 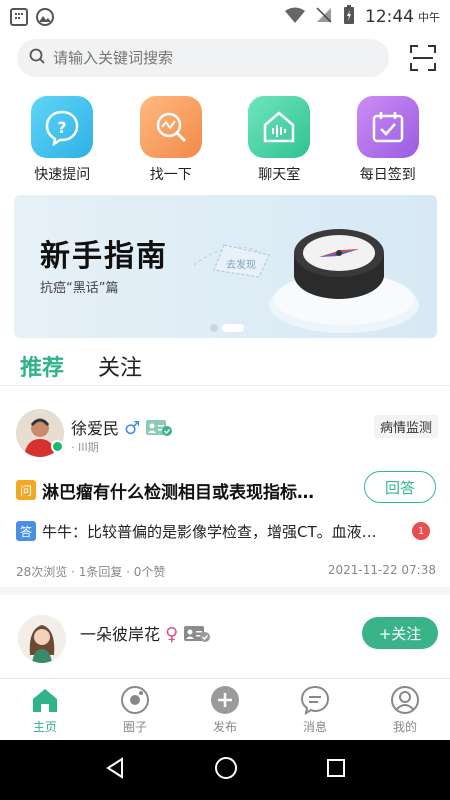 What do you see at coordinates (115, 770) in the screenshot?
I see `back-icon` at bounding box center [115, 770].